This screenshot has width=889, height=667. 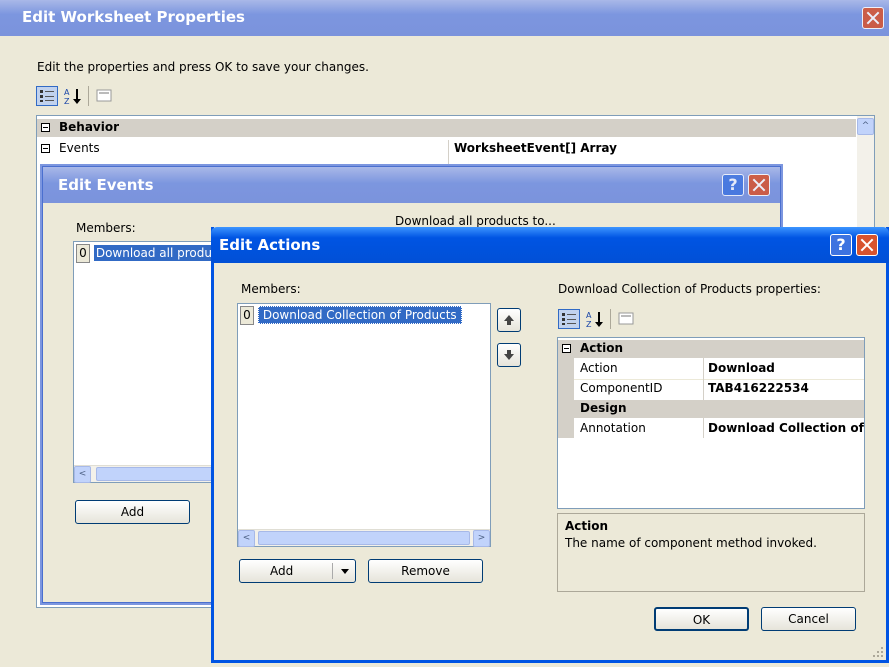 What do you see at coordinates (550, 245) in the screenshot?
I see `actions-titlebar: Edit Actions ?` at bounding box center [550, 245].